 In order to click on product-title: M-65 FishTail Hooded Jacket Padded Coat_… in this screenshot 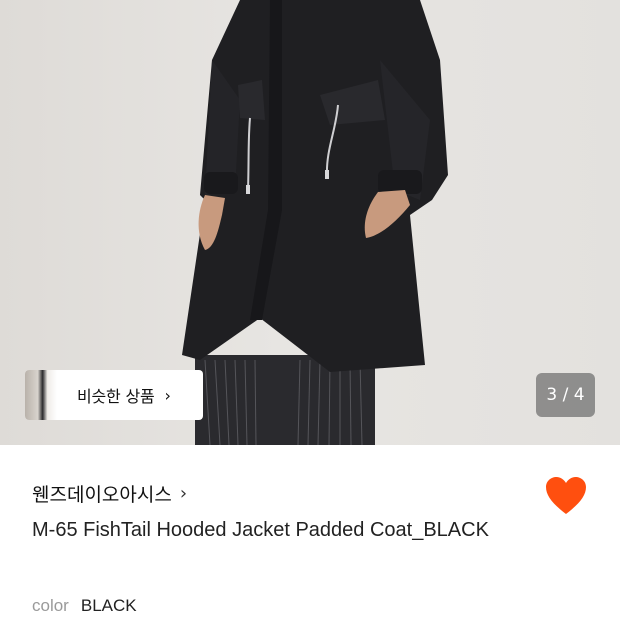, I will do `click(260, 530)`.